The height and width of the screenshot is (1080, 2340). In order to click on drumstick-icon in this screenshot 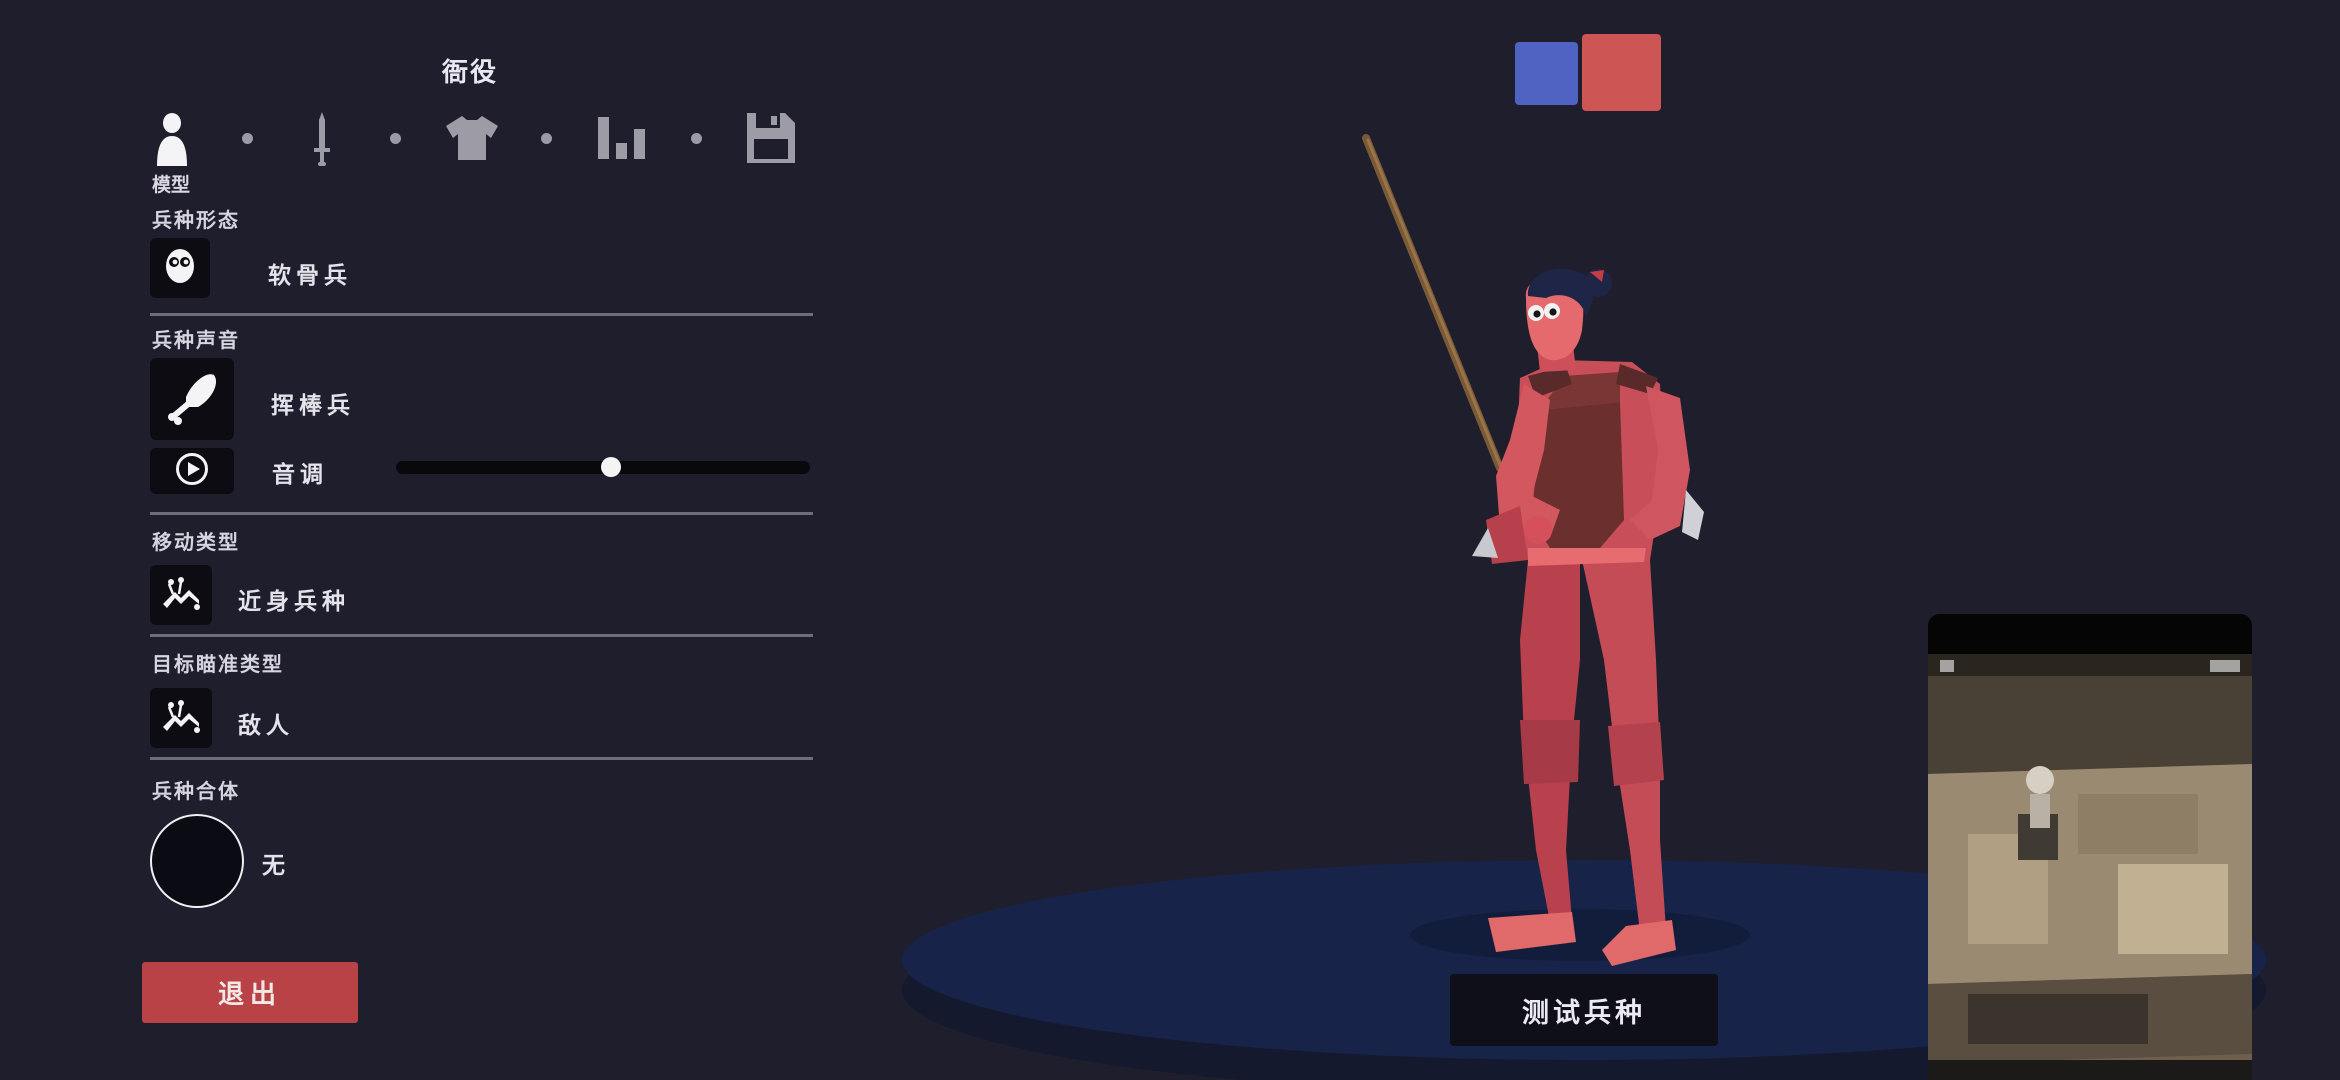, I will do `click(192, 399)`.